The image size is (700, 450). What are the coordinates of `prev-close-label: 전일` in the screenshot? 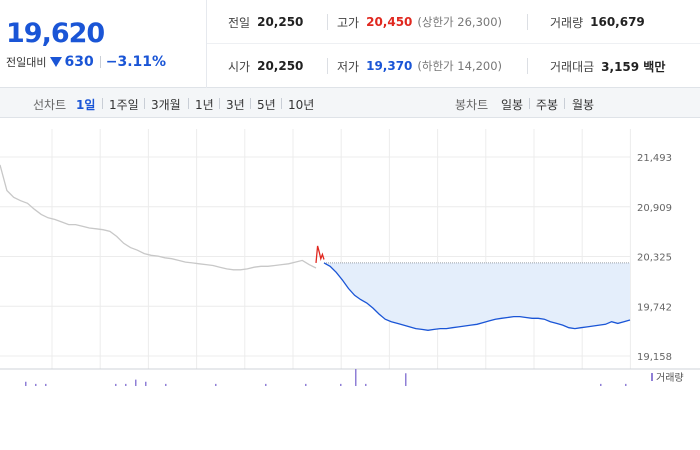 It's located at (239, 22).